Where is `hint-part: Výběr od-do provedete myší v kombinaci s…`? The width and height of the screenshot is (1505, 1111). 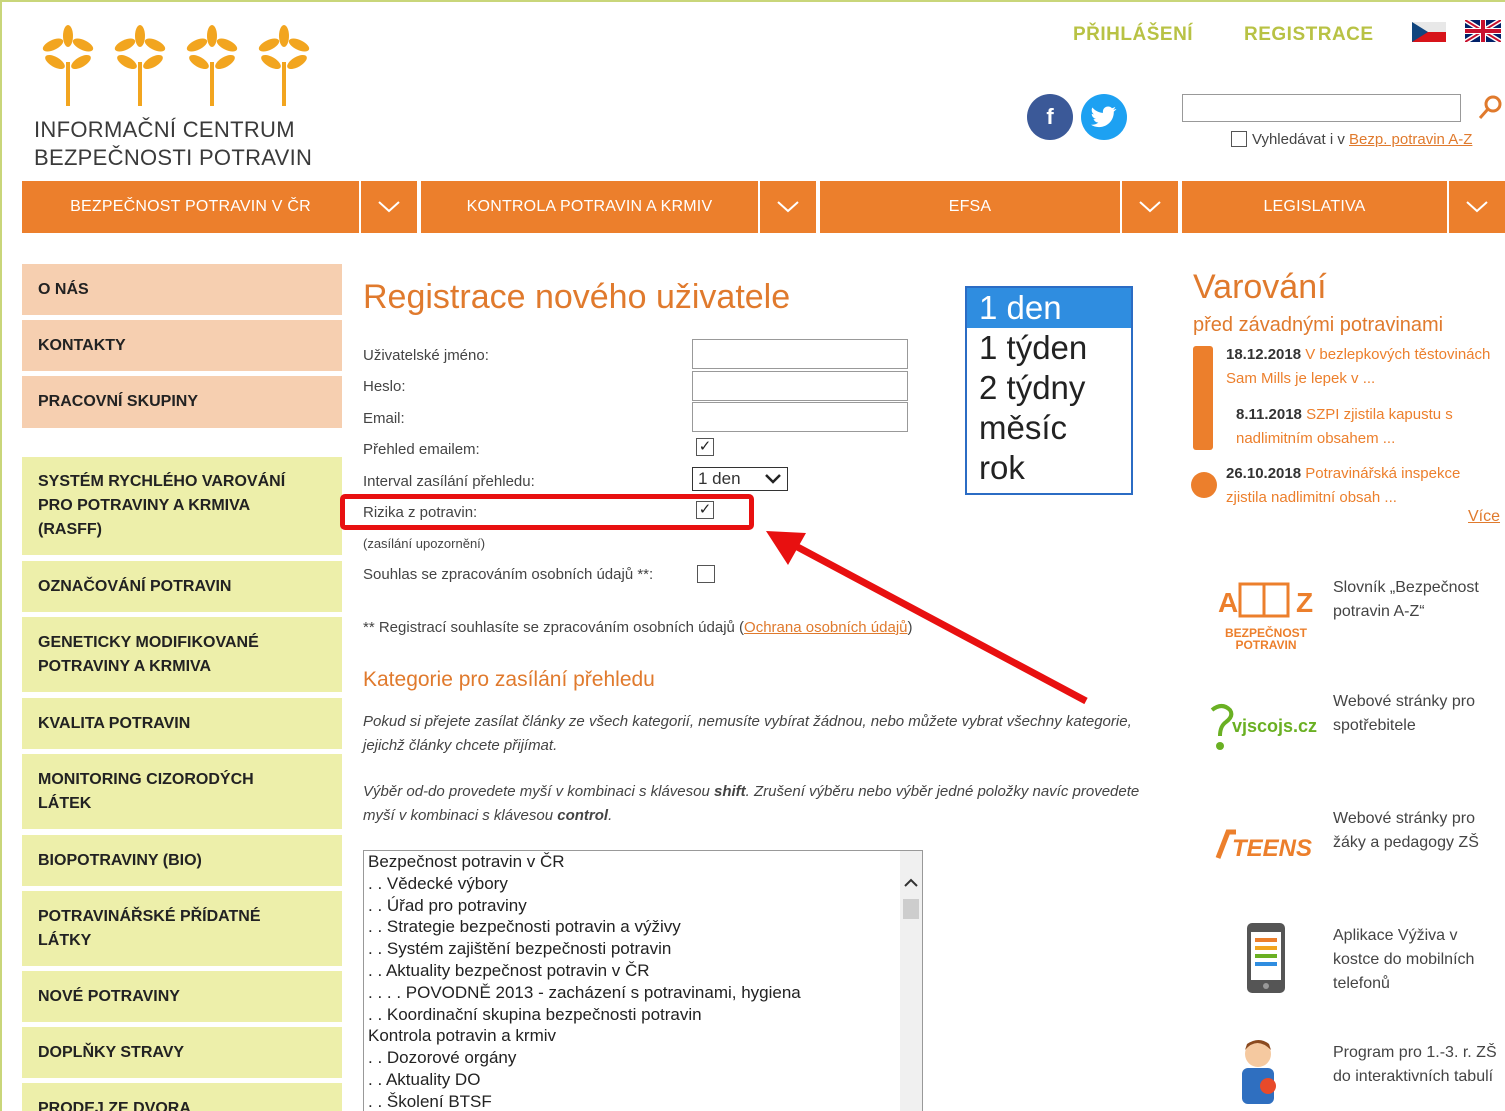
hint-part: Výběr od-do provedete myší v kombinaci s… is located at coordinates (538, 791).